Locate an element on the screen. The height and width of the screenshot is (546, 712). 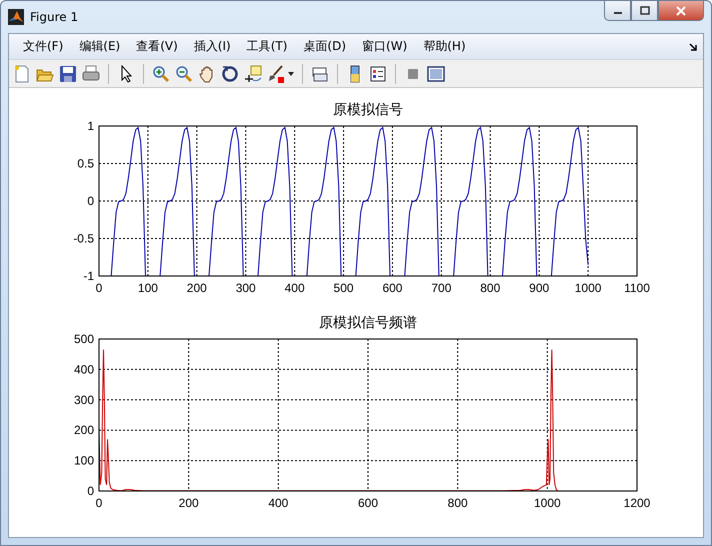
tick-label: 700 is located at coordinates (441, 288).